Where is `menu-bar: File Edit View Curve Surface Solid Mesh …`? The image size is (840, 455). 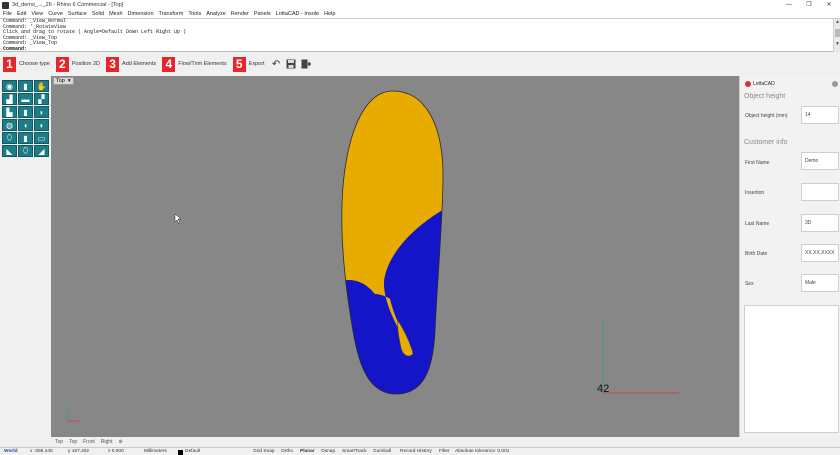 menu-bar: File Edit View Curve Surface Solid Mesh … is located at coordinates (420, 14).